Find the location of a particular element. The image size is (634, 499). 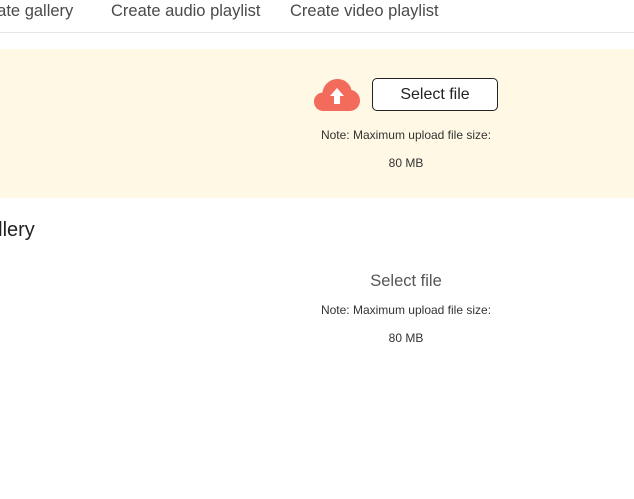

upload-max-size: 80 MB is located at coordinates (406, 163).